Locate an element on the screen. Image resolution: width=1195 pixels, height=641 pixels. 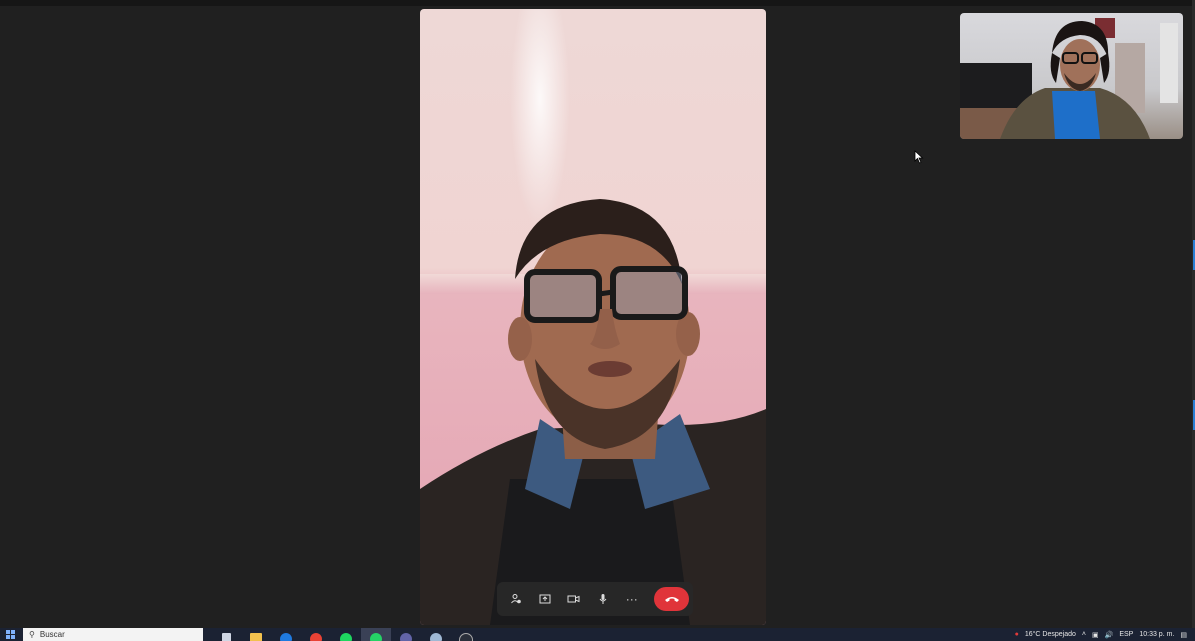
teams-icon is located at coordinates (406, 634).